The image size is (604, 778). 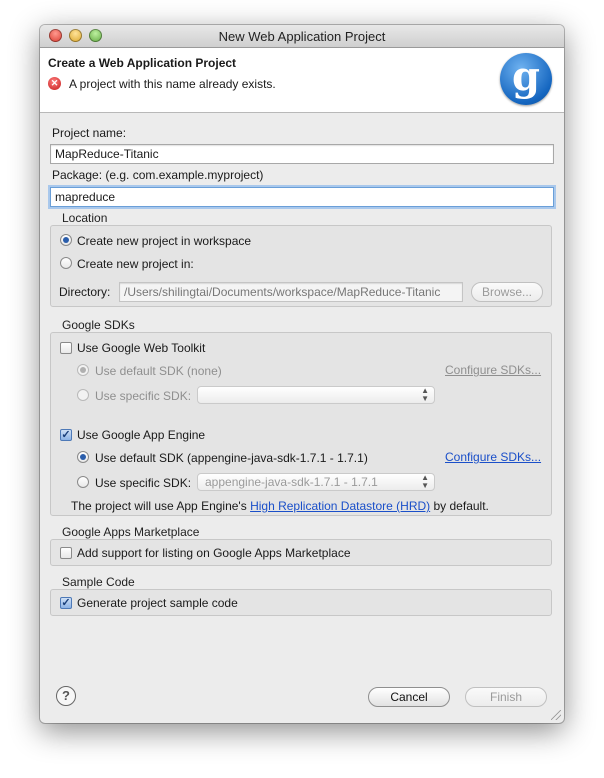 I want to click on sample-code-group-title: Sample Code, so click(x=98, y=582).